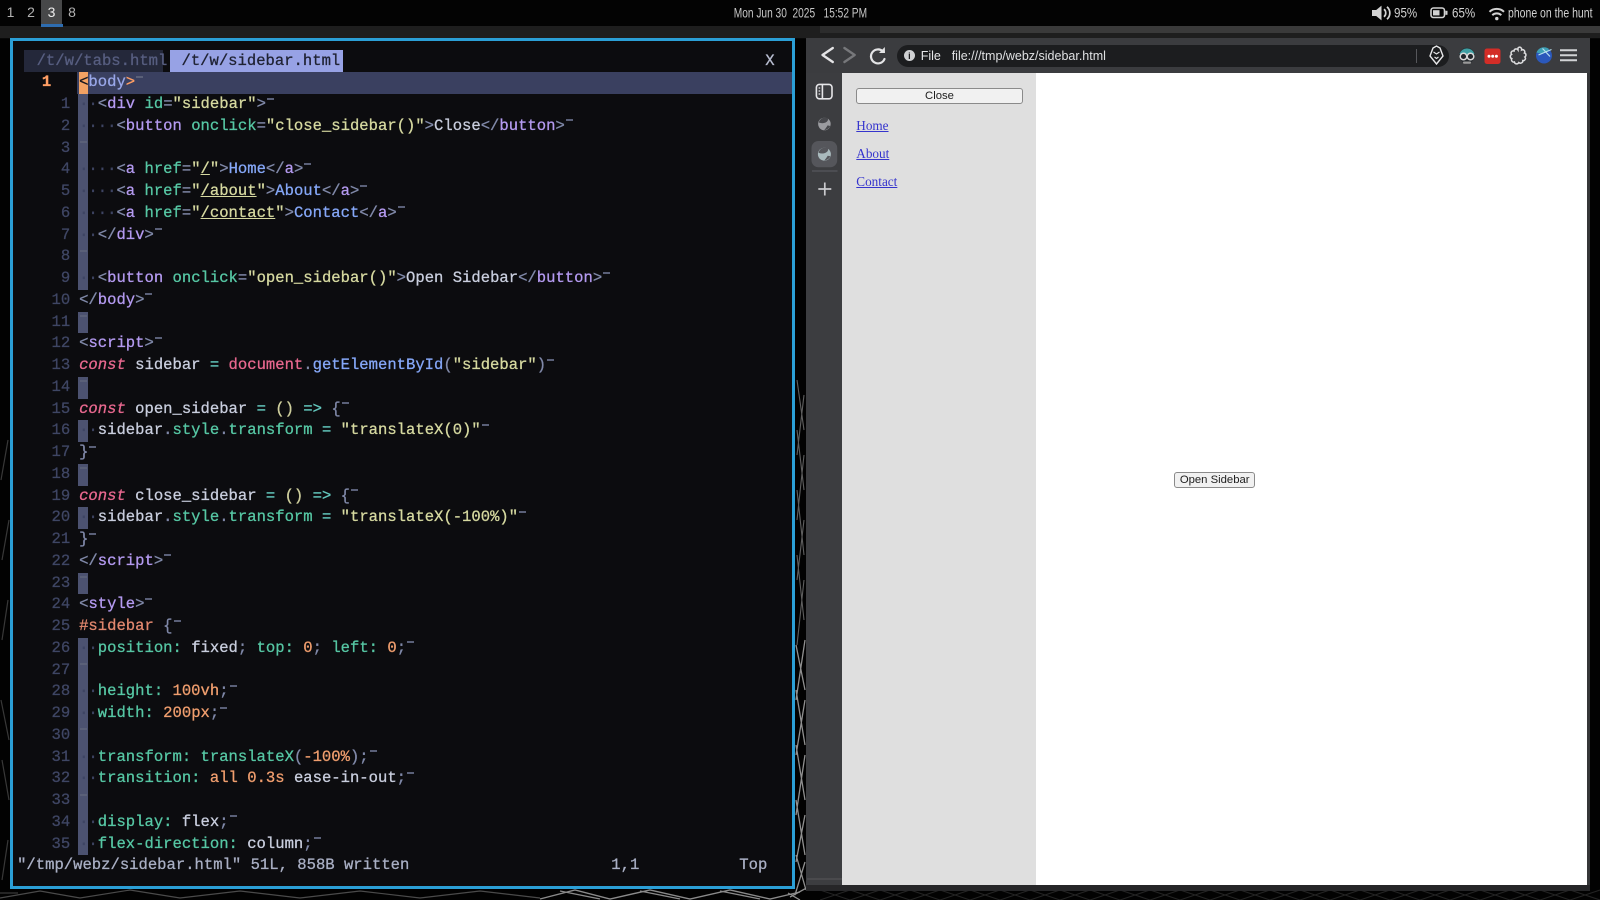  I want to click on svg-text: phone on the hunt, so click(1550, 13).